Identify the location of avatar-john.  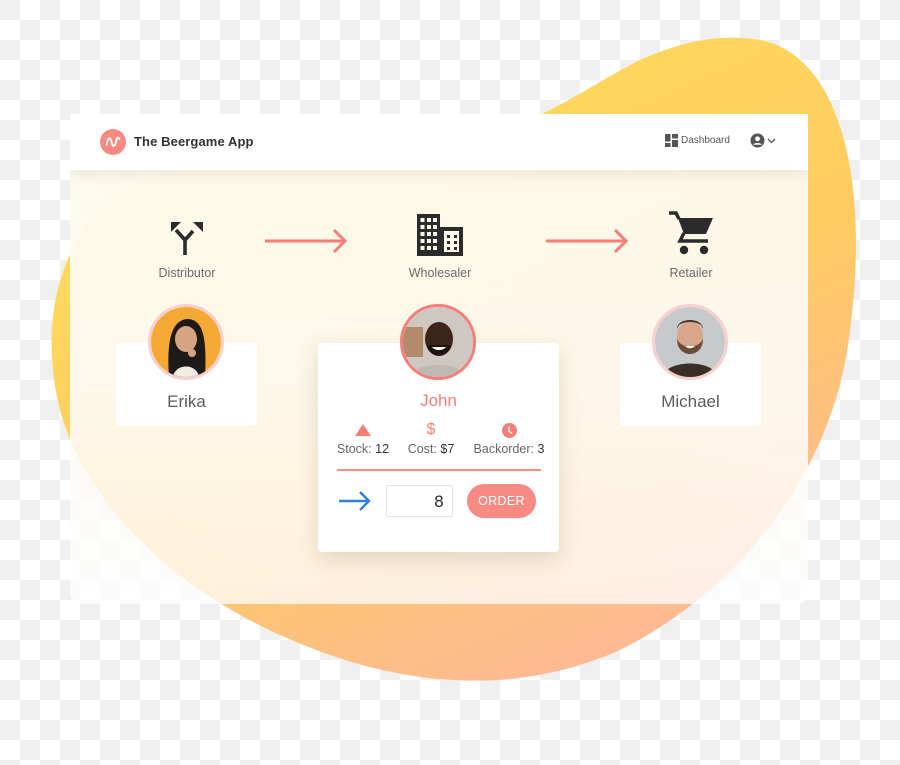
(438, 342).